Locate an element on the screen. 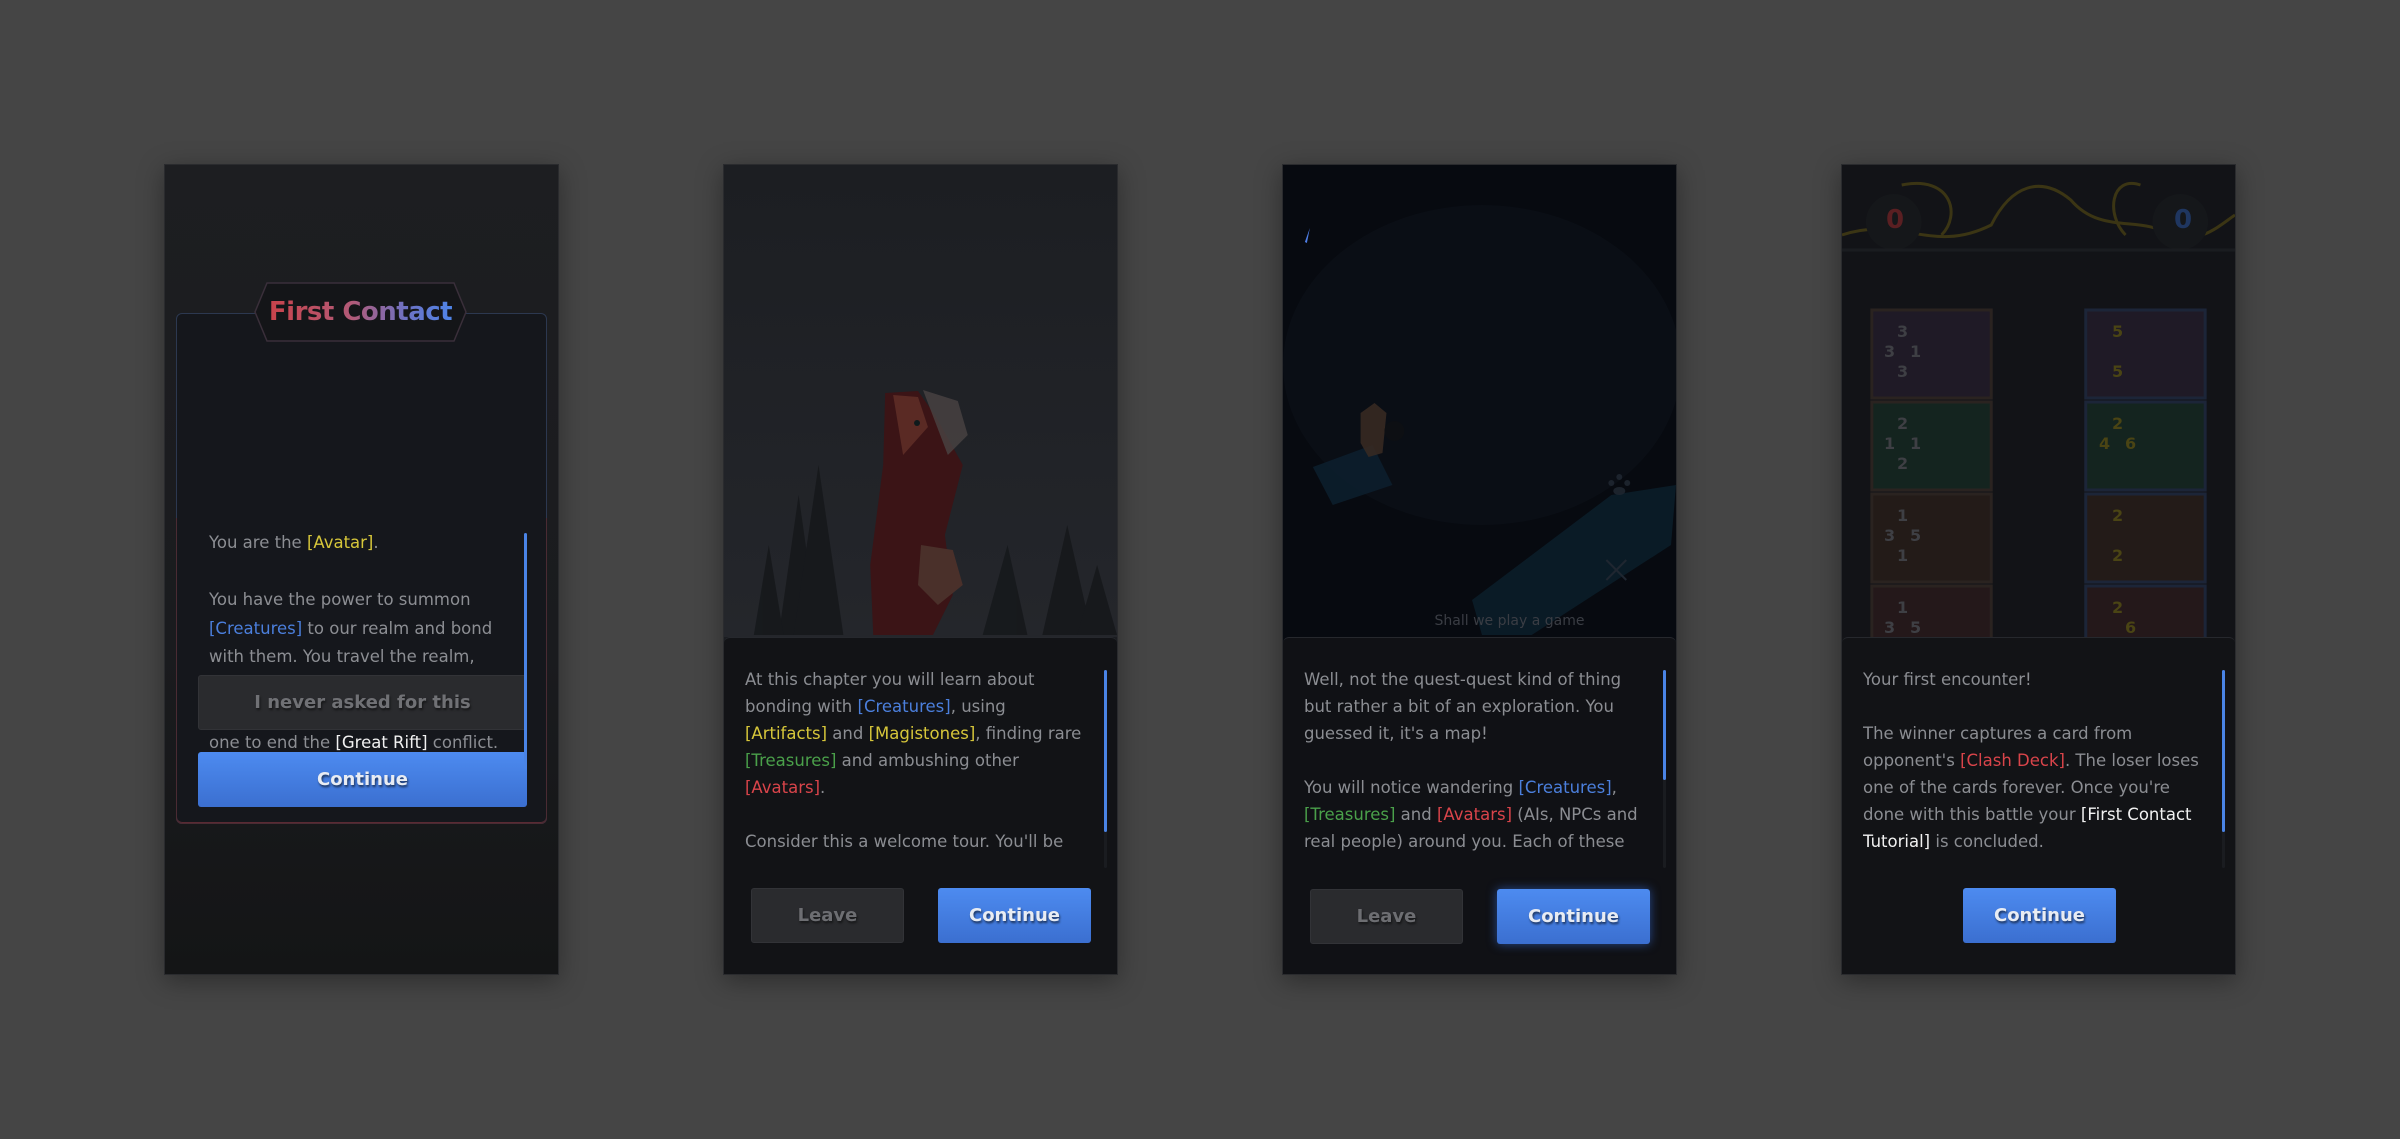 The image size is (2400, 1139). battle-board is located at coordinates (2038, 401).